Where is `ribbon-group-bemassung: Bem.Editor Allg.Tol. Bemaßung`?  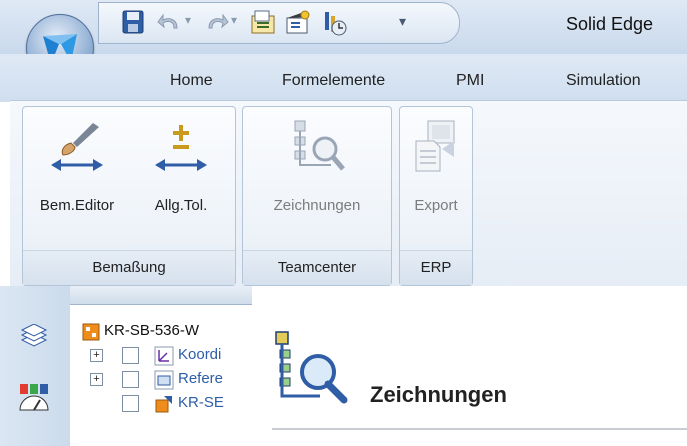
ribbon-group-bemassung: Bem.Editor Allg.Tol. Bemaßung is located at coordinates (129, 196).